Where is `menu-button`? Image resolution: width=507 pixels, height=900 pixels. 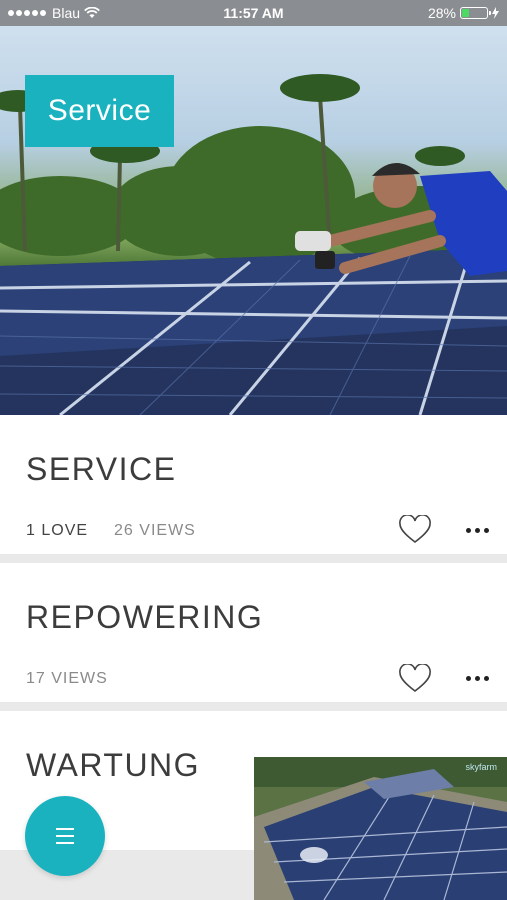
menu-button is located at coordinates (65, 836).